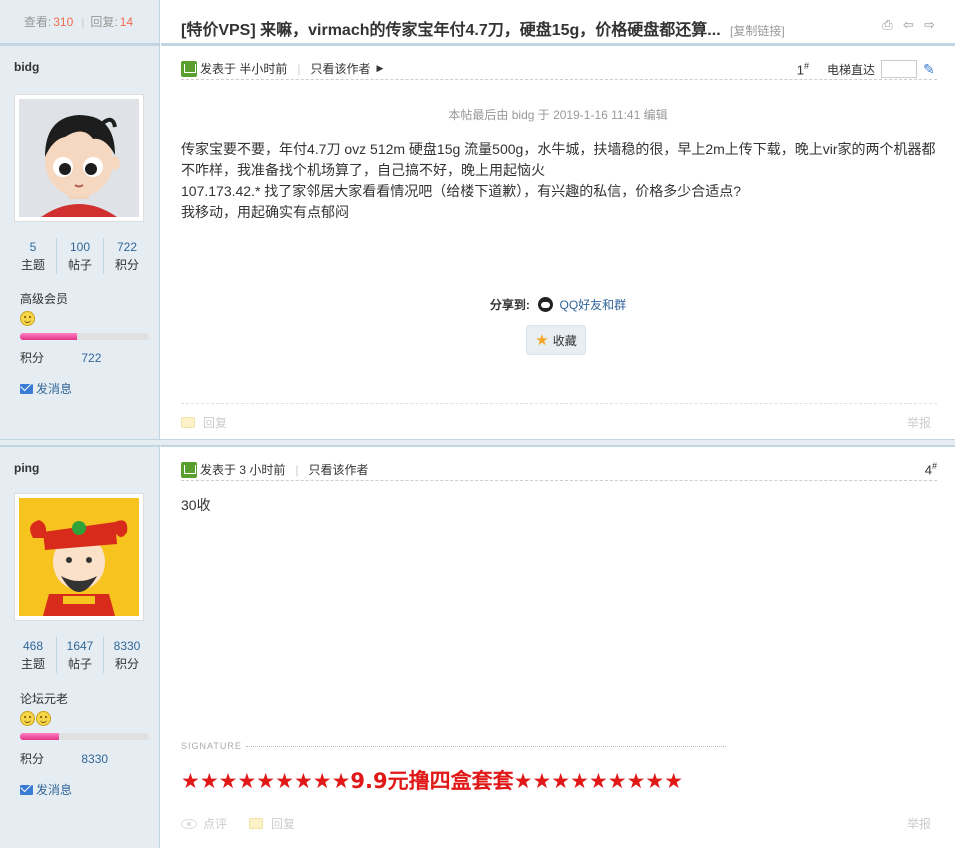 Image resolution: width=955 pixels, height=848 pixels. I want to click on author-stats: 5 主题 100 帖子 722 积分, so click(80, 256).